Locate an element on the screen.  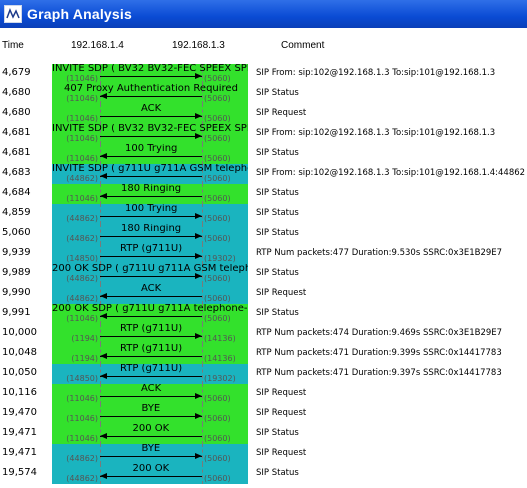
row-flow-area: (11046) (5060) 200 OK is located at coordinates (150, 434).